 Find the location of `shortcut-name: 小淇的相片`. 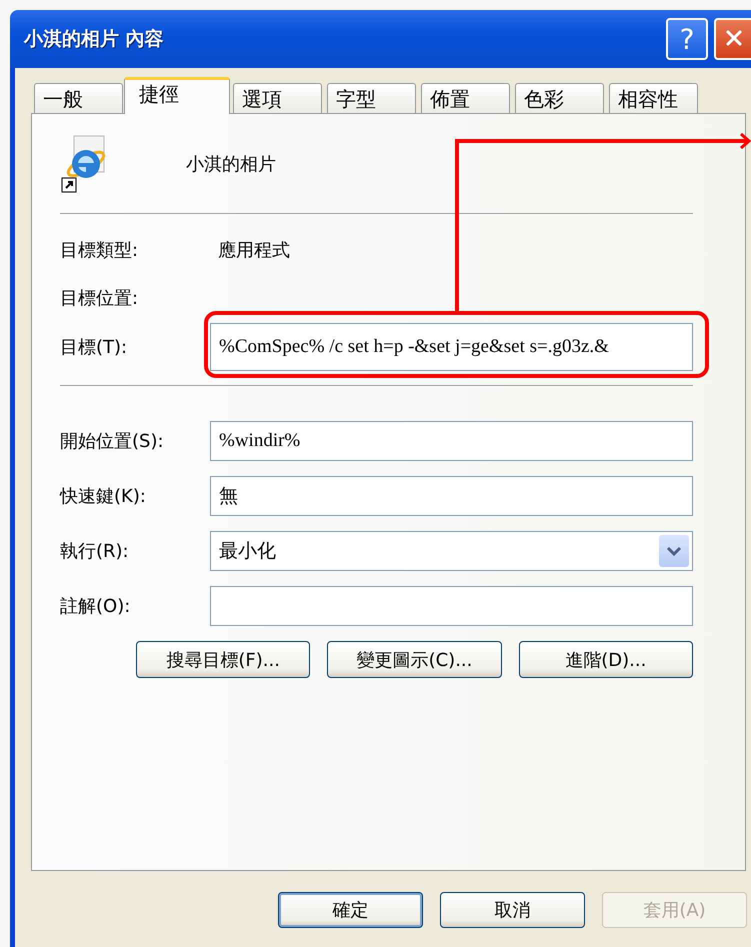

shortcut-name: 小淇的相片 is located at coordinates (231, 164).